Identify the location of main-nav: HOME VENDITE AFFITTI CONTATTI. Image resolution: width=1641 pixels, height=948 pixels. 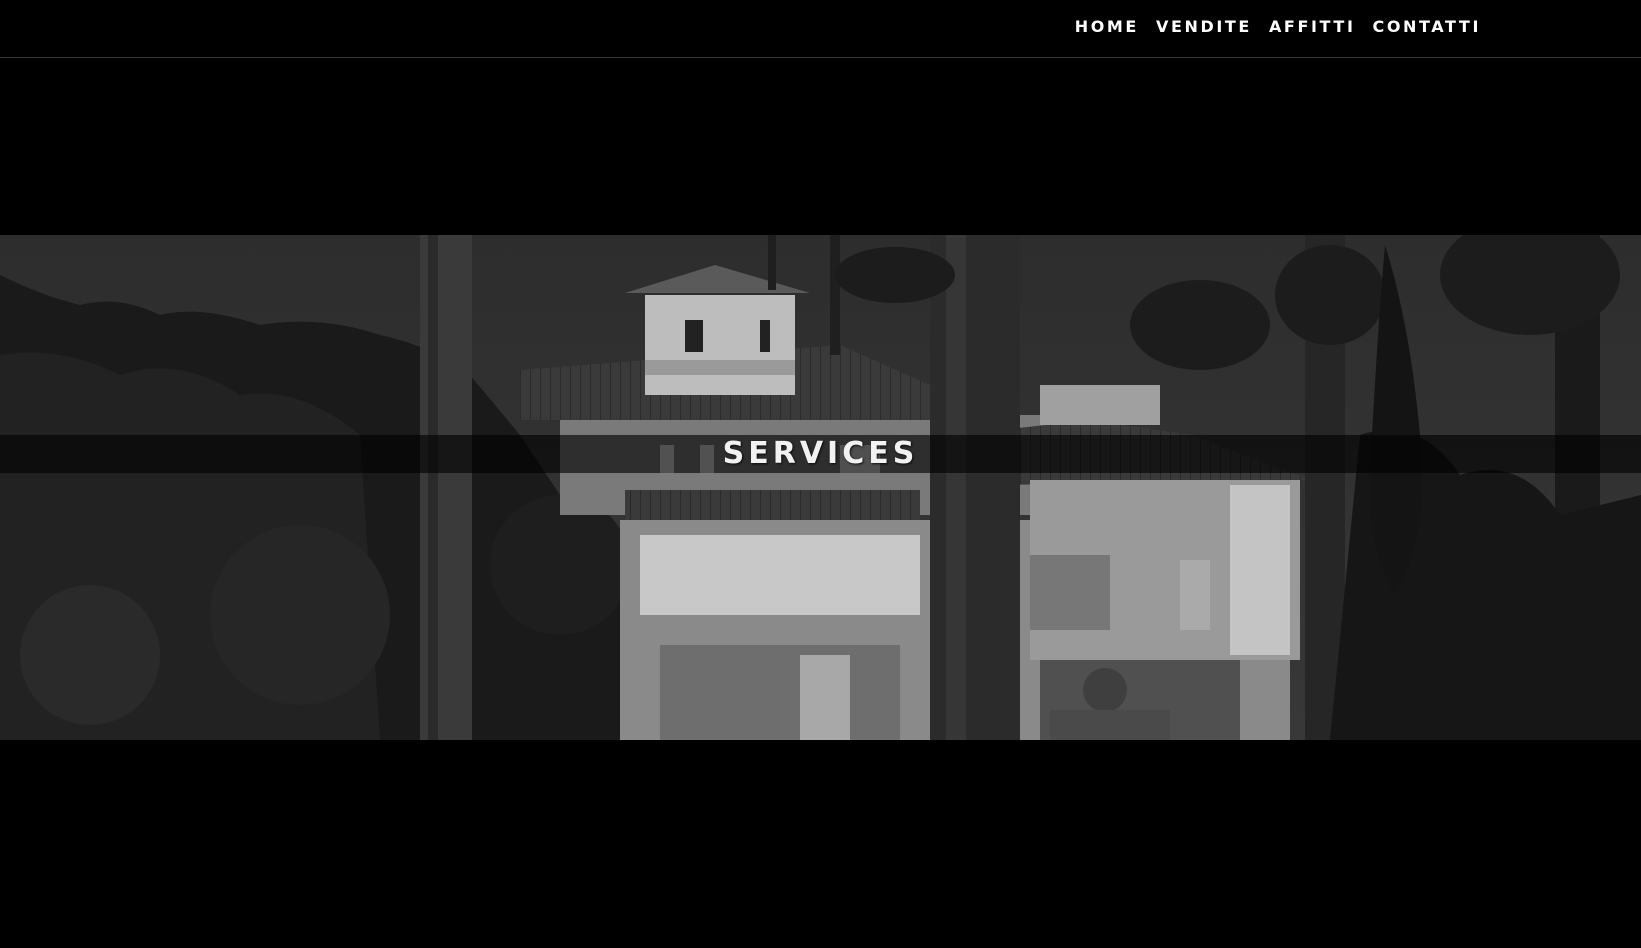
(1278, 27).